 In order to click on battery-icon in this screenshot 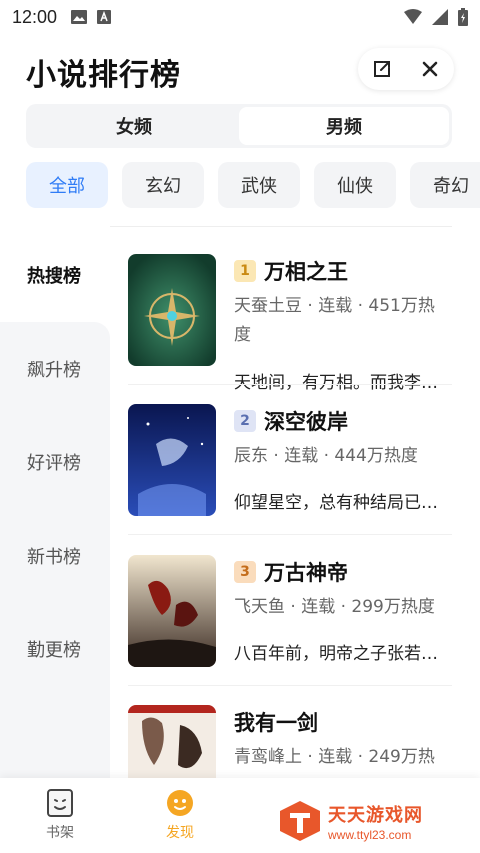, I will do `click(463, 17)`.